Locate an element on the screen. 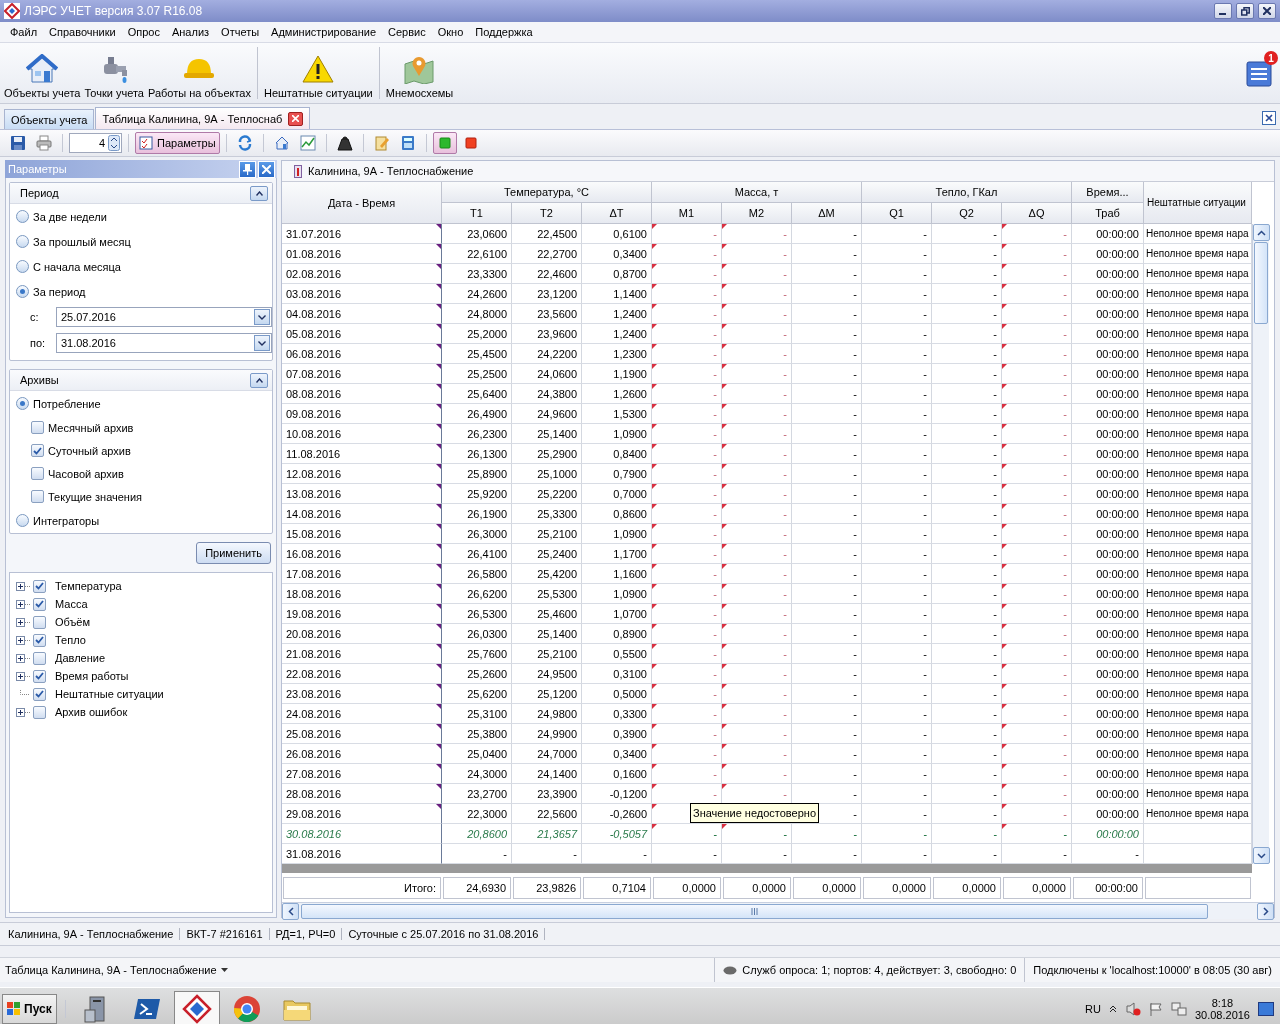 The width and height of the screenshot is (1280, 1024). flag-icon is located at coordinates (1155, 1009).